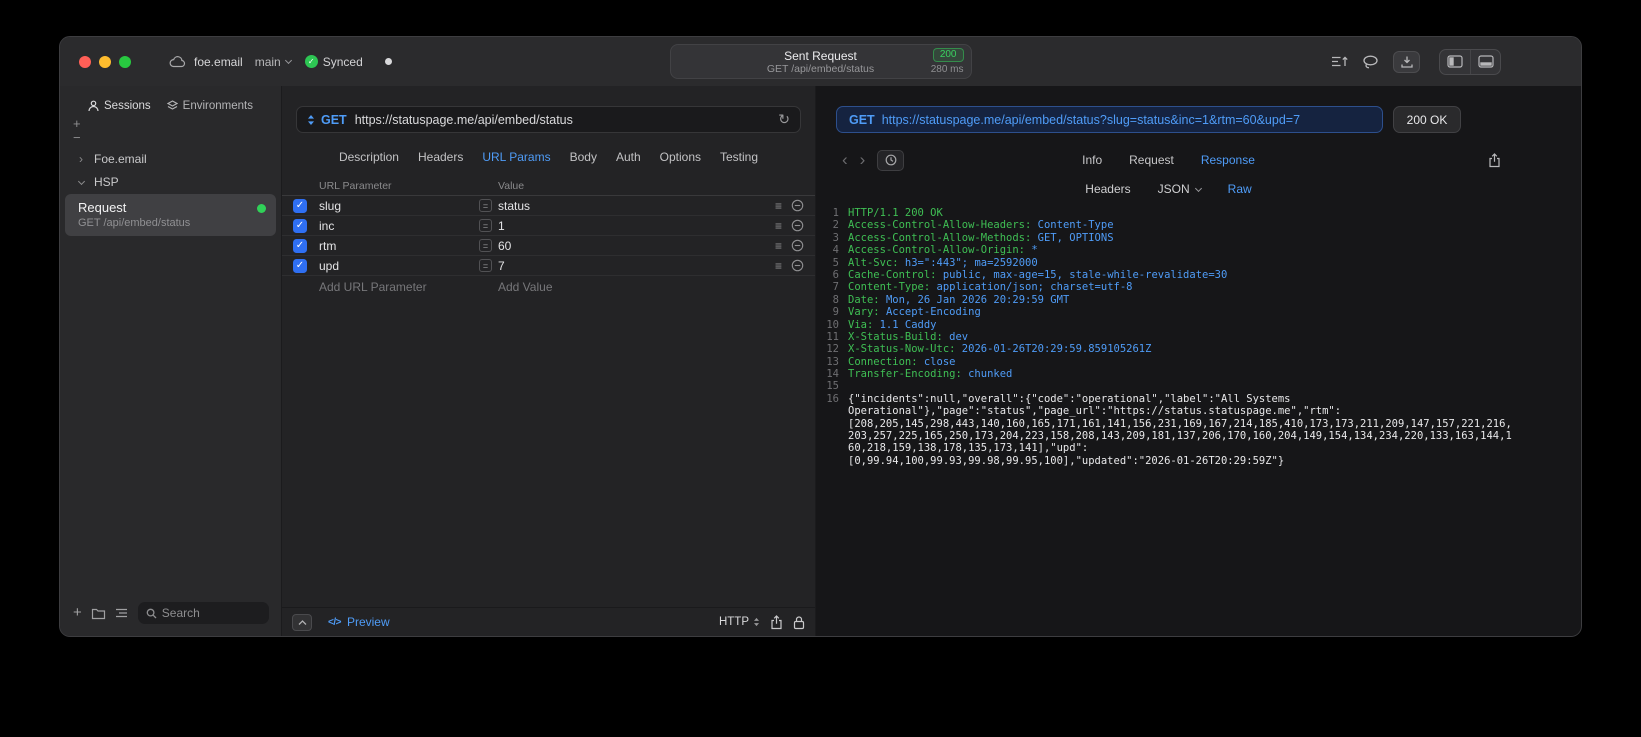 The height and width of the screenshot is (737, 1641). Describe the element at coordinates (919, 374) in the screenshot. I see `response-body-line: 14 Transfer-Encoding: chunked` at that location.